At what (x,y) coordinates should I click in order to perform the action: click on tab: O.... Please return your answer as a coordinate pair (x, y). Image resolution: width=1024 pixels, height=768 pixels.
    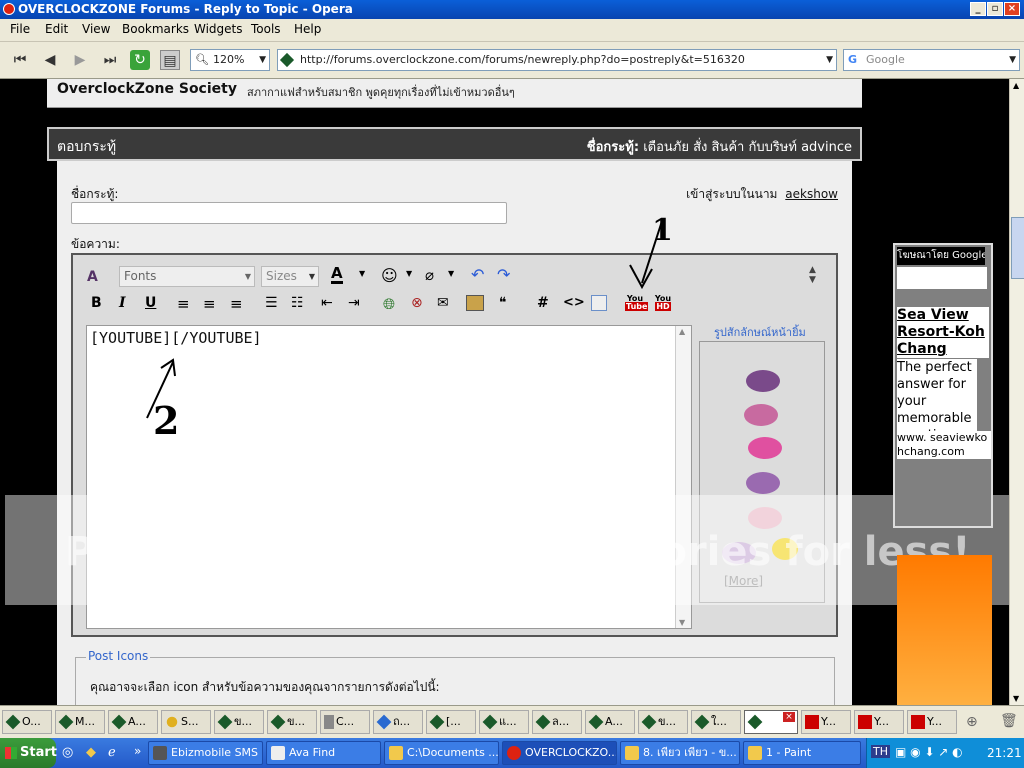
    Looking at the image, I should click on (27, 722).